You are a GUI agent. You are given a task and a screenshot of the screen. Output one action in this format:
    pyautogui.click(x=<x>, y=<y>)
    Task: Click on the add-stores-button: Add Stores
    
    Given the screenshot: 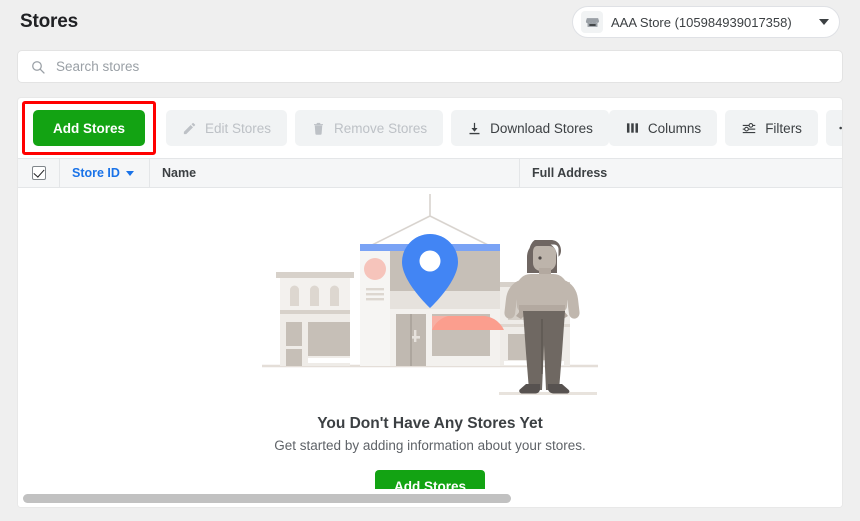 What is the action you would take?
    pyautogui.click(x=89, y=128)
    